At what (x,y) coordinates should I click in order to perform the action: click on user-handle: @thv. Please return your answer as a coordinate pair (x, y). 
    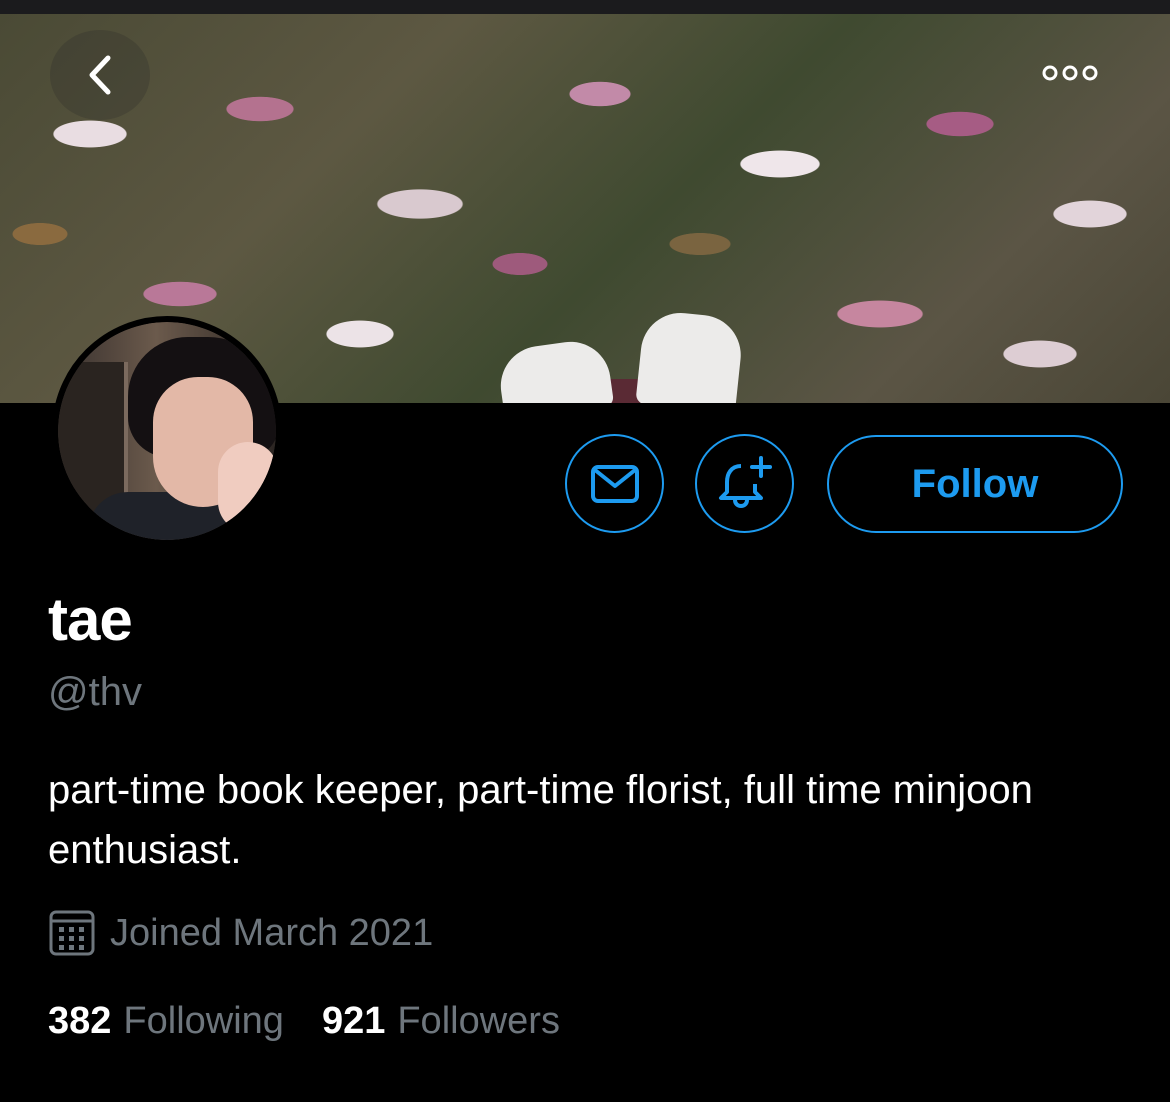
    Looking at the image, I should click on (95, 692).